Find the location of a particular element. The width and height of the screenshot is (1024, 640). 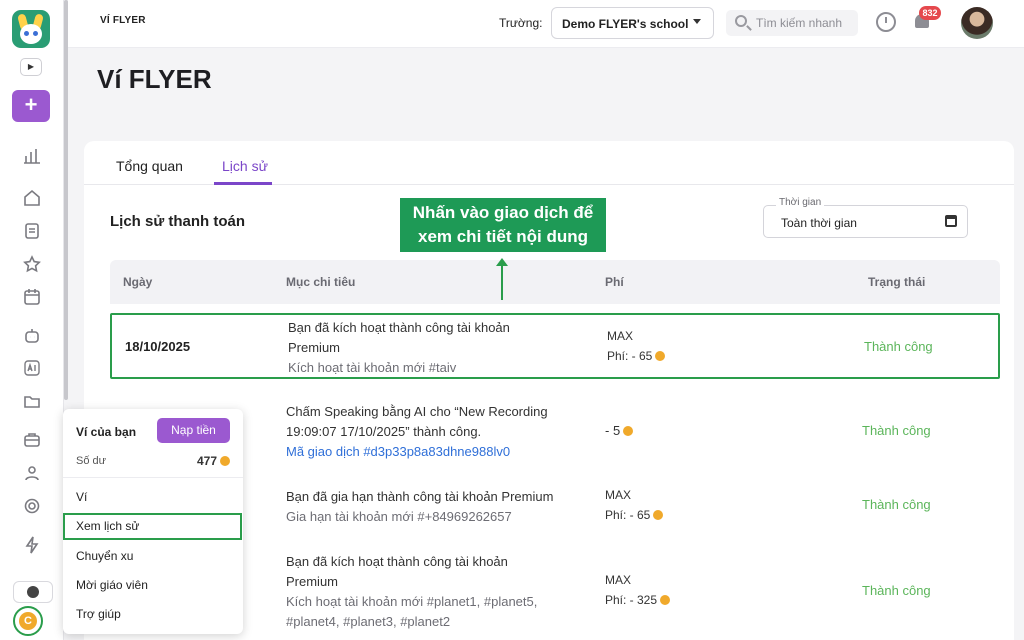

star-icon is located at coordinates (32, 264).